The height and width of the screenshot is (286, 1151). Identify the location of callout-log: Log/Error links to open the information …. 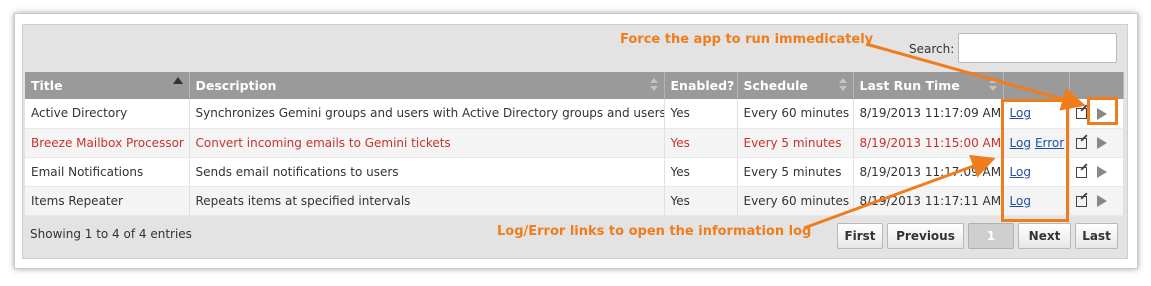
(654, 231).